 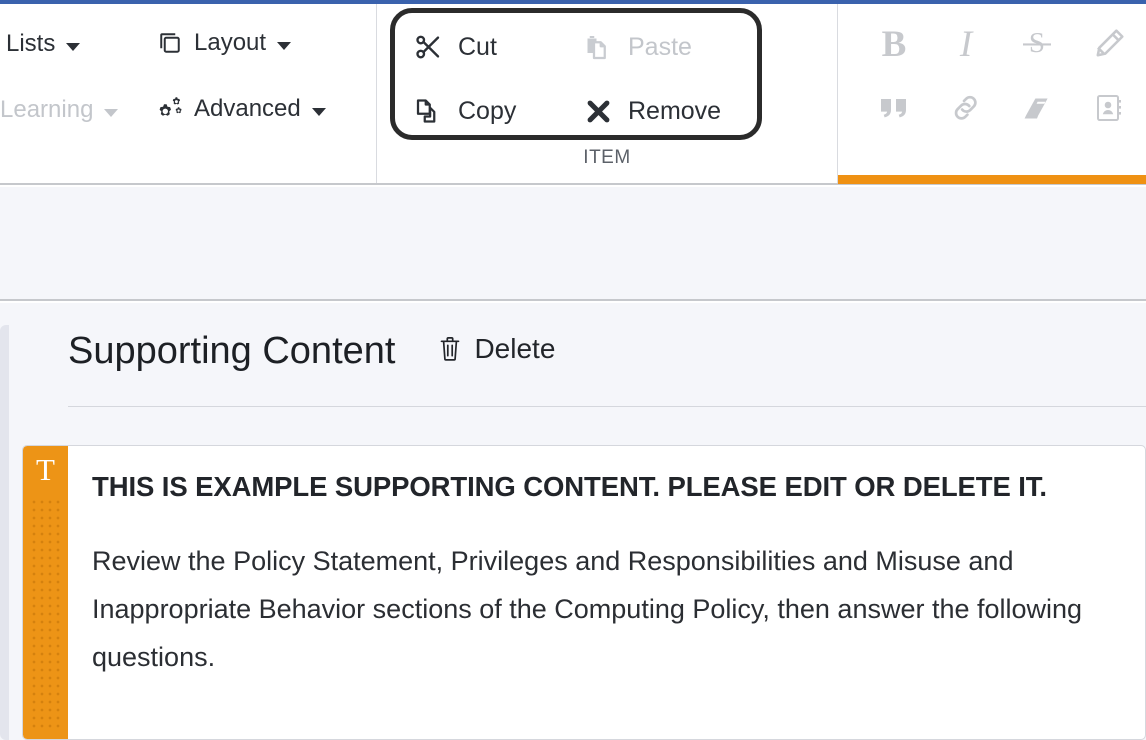 I want to click on delete-section-button: Delete, so click(x=496, y=349).